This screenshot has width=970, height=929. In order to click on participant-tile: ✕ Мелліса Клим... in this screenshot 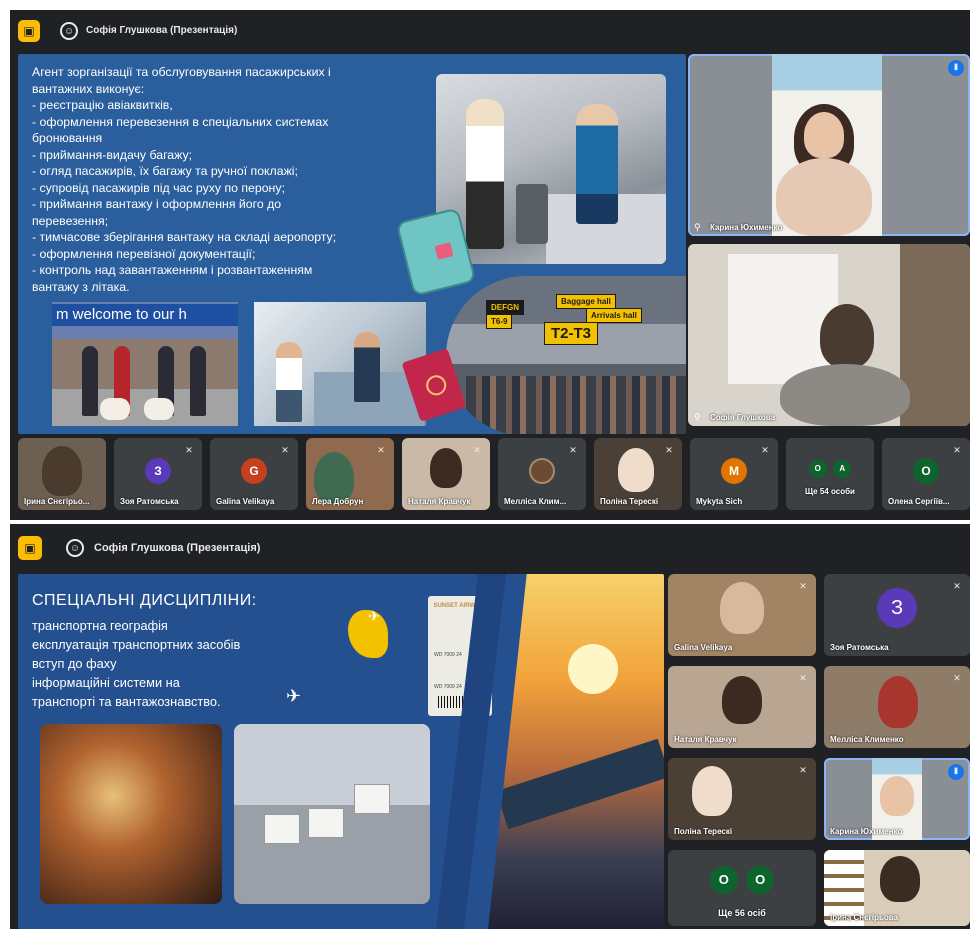, I will do `click(542, 474)`.